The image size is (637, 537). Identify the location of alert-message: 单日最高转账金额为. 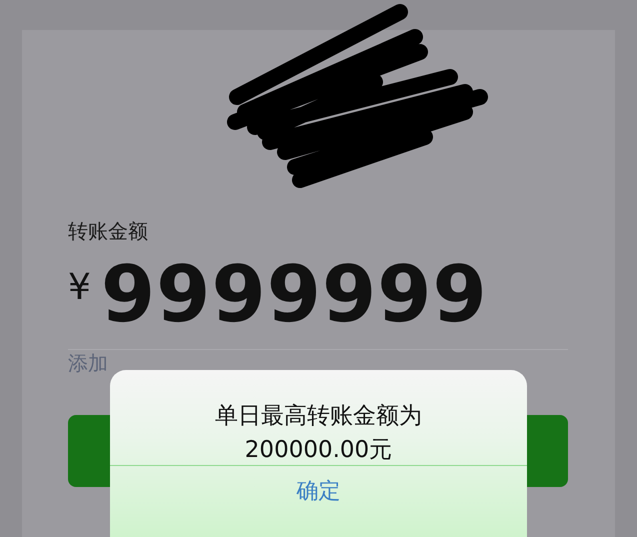
(318, 416).